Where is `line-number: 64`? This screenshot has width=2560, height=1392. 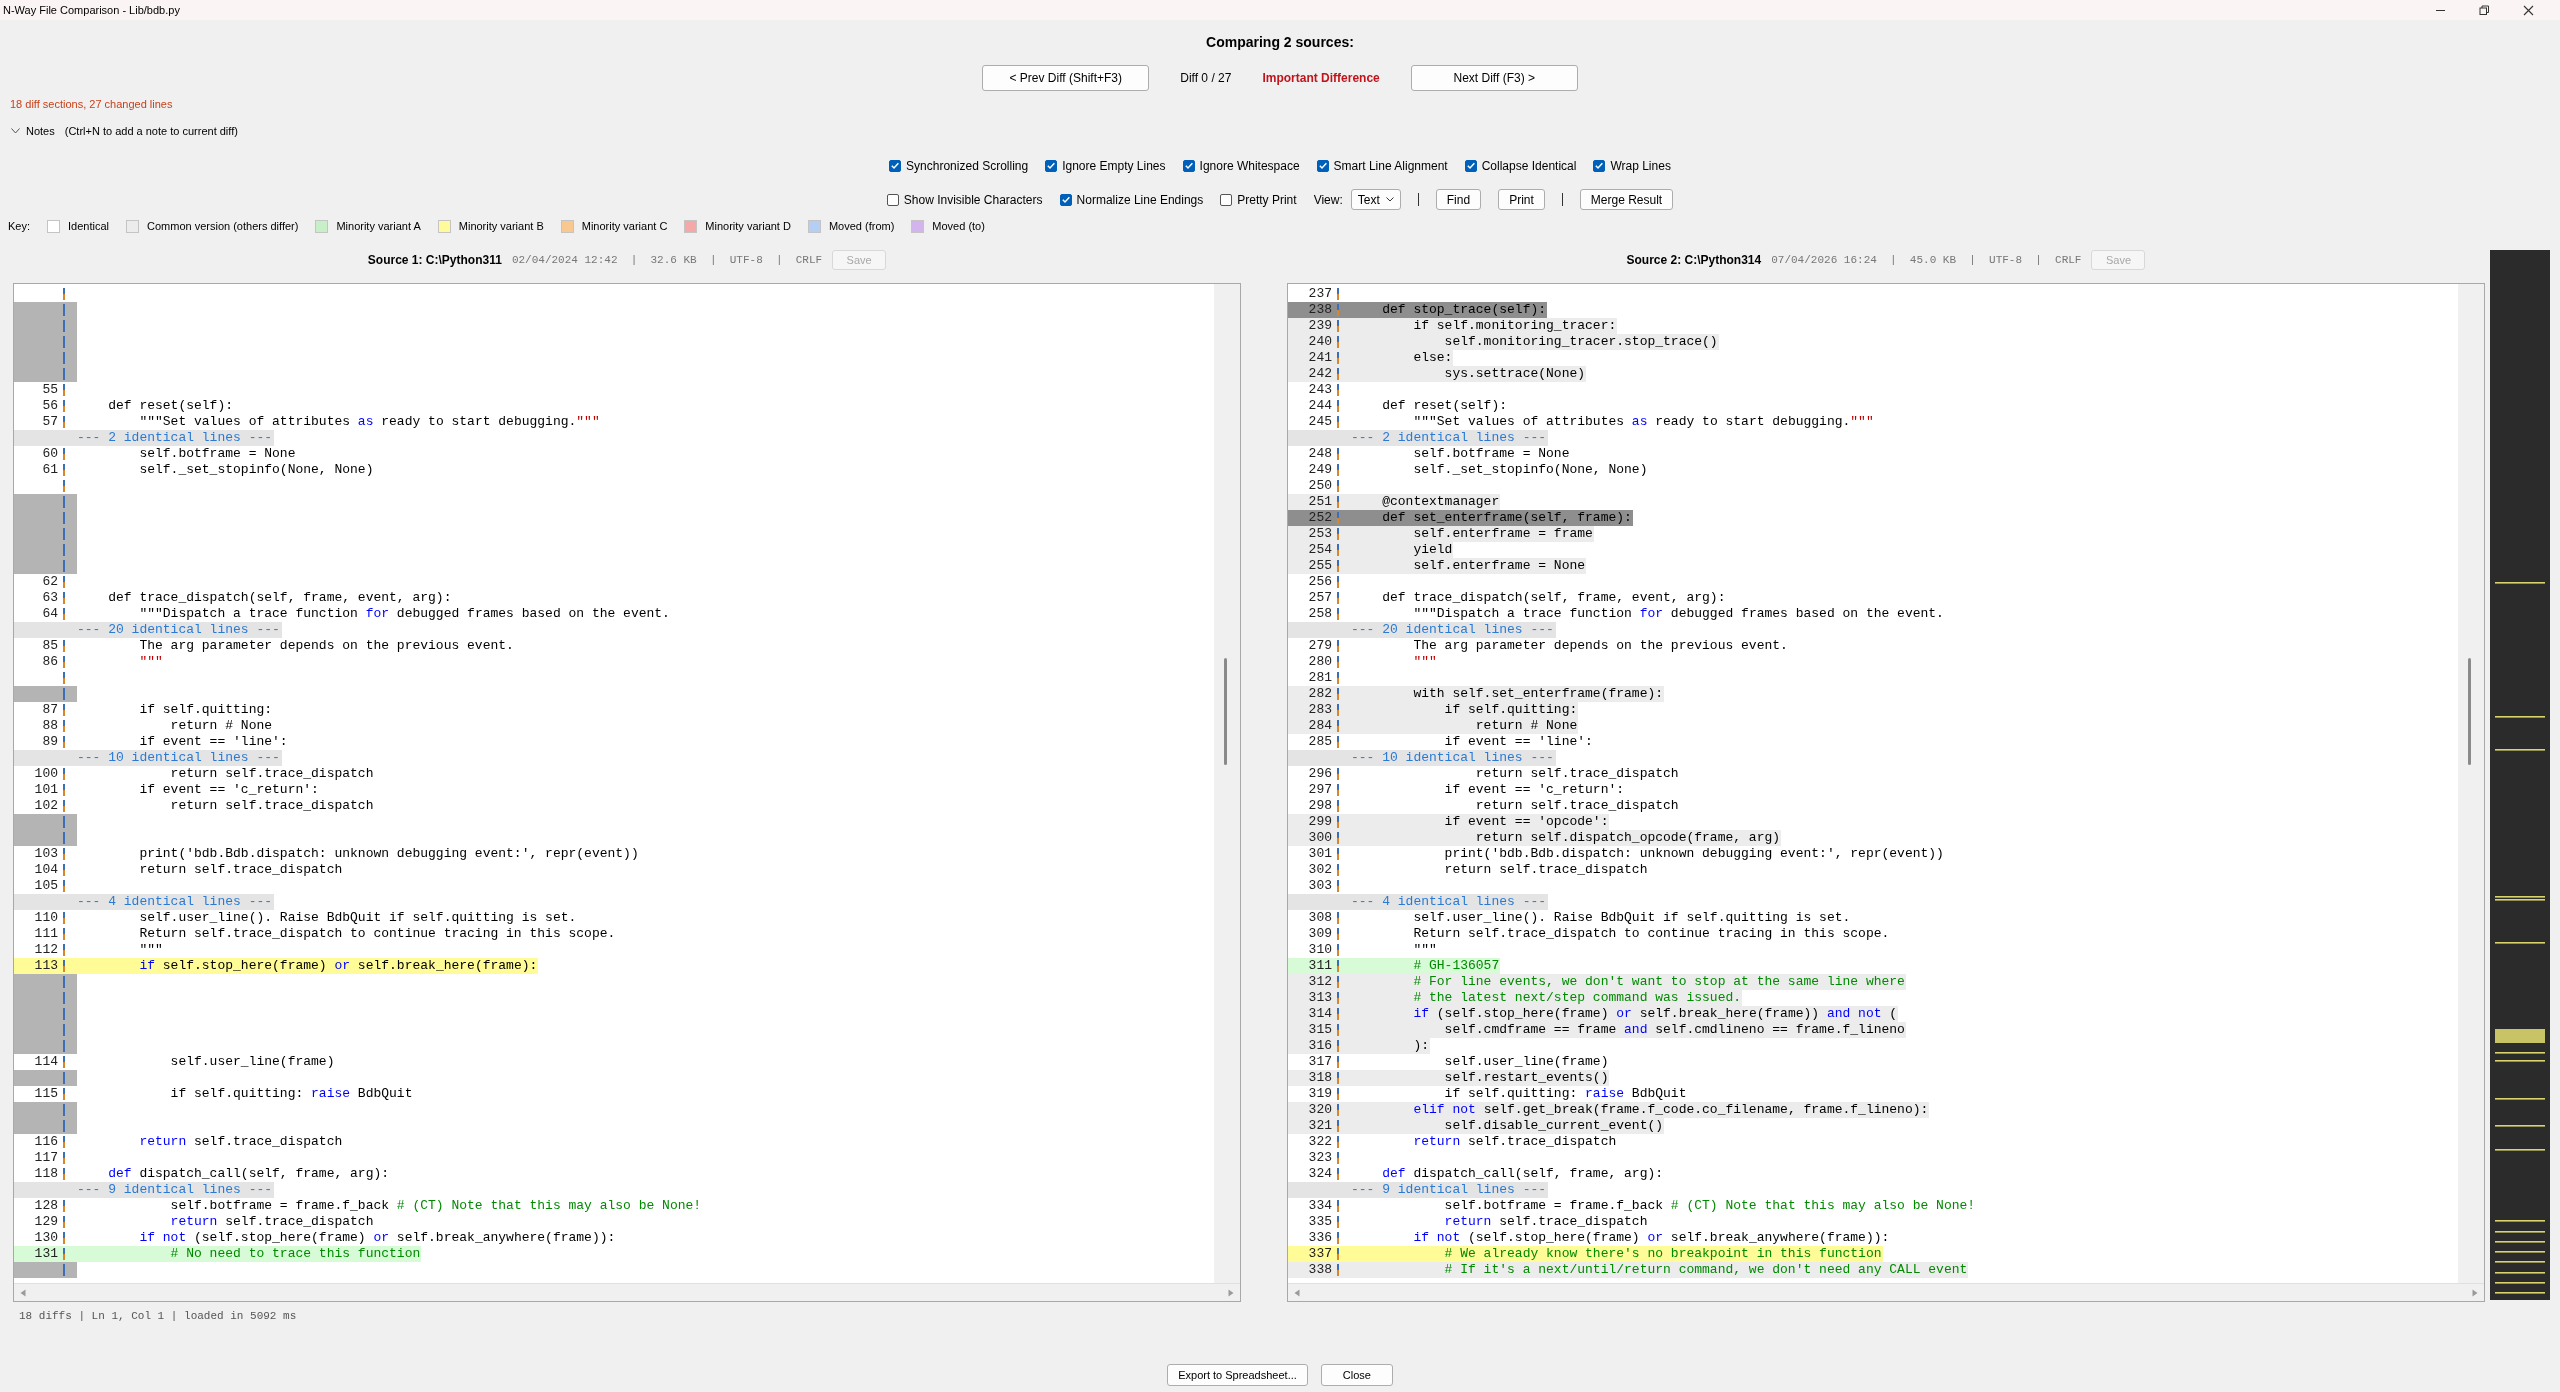 line-number: 64 is located at coordinates (45, 614).